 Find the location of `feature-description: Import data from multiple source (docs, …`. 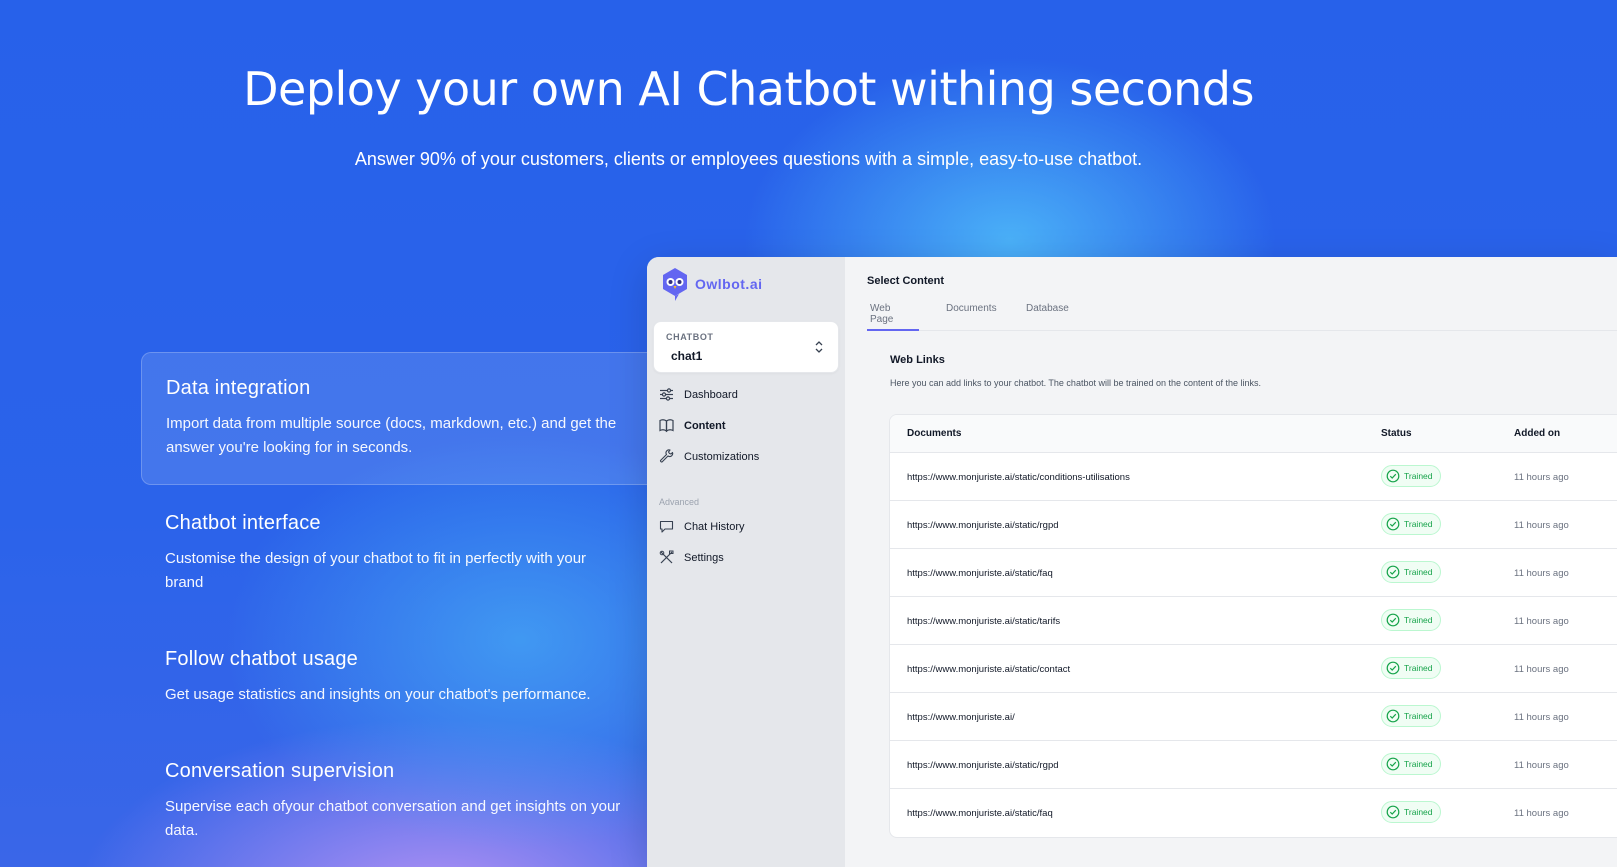

feature-description: Import data from multiple source (docs, … is located at coordinates (391, 435).